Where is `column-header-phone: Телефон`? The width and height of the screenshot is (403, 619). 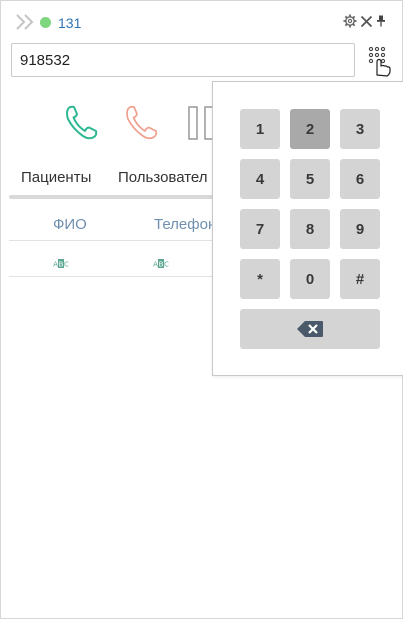
column-header-phone: Телефон is located at coordinates (185, 224).